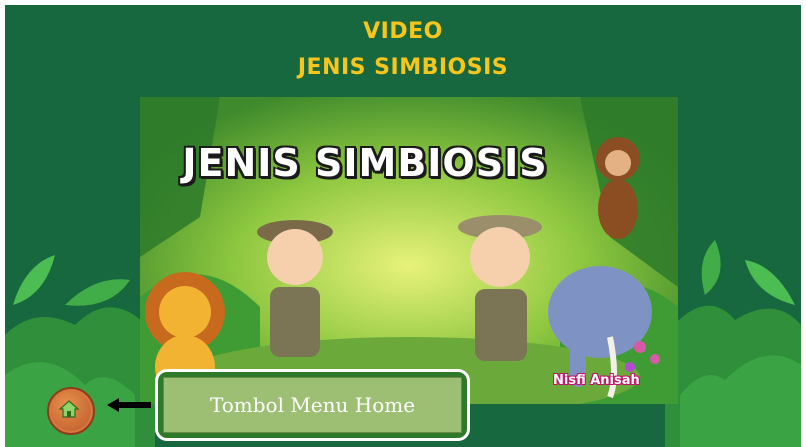 This screenshot has width=806, height=447. I want to click on annotation-label: Tombol Menu Home, so click(312, 405).